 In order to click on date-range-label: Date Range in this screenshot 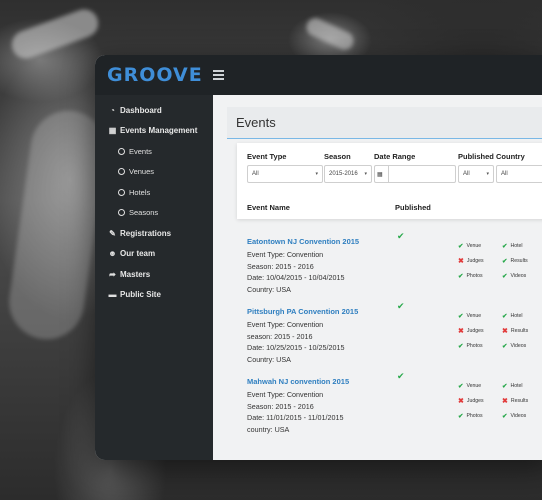, I will do `click(395, 156)`.